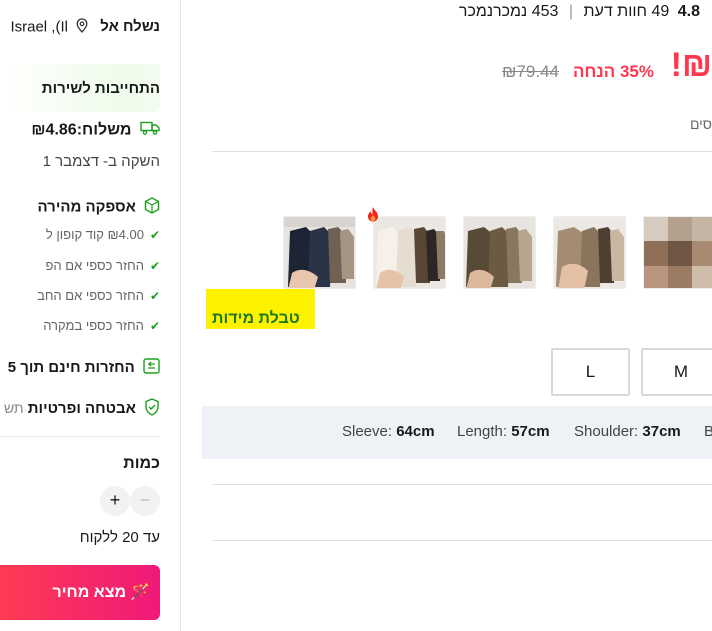 This screenshot has width=712, height=631. What do you see at coordinates (150, 130) in the screenshot?
I see `truck-icon` at bounding box center [150, 130].